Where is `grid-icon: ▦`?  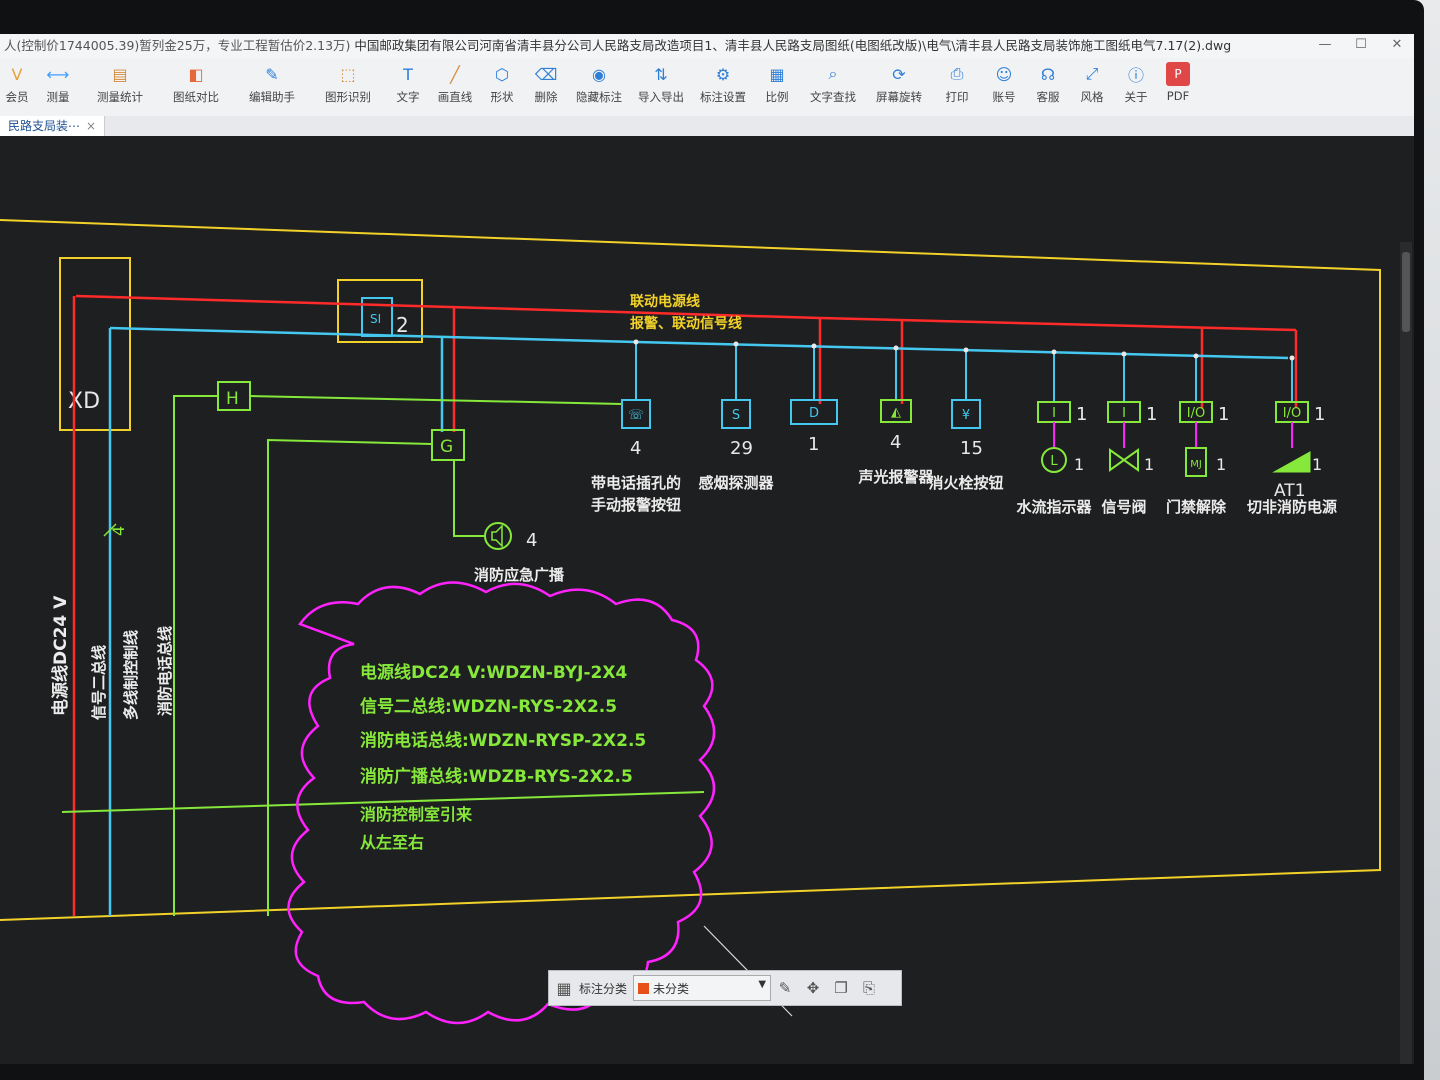 grid-icon: ▦ is located at coordinates (564, 988).